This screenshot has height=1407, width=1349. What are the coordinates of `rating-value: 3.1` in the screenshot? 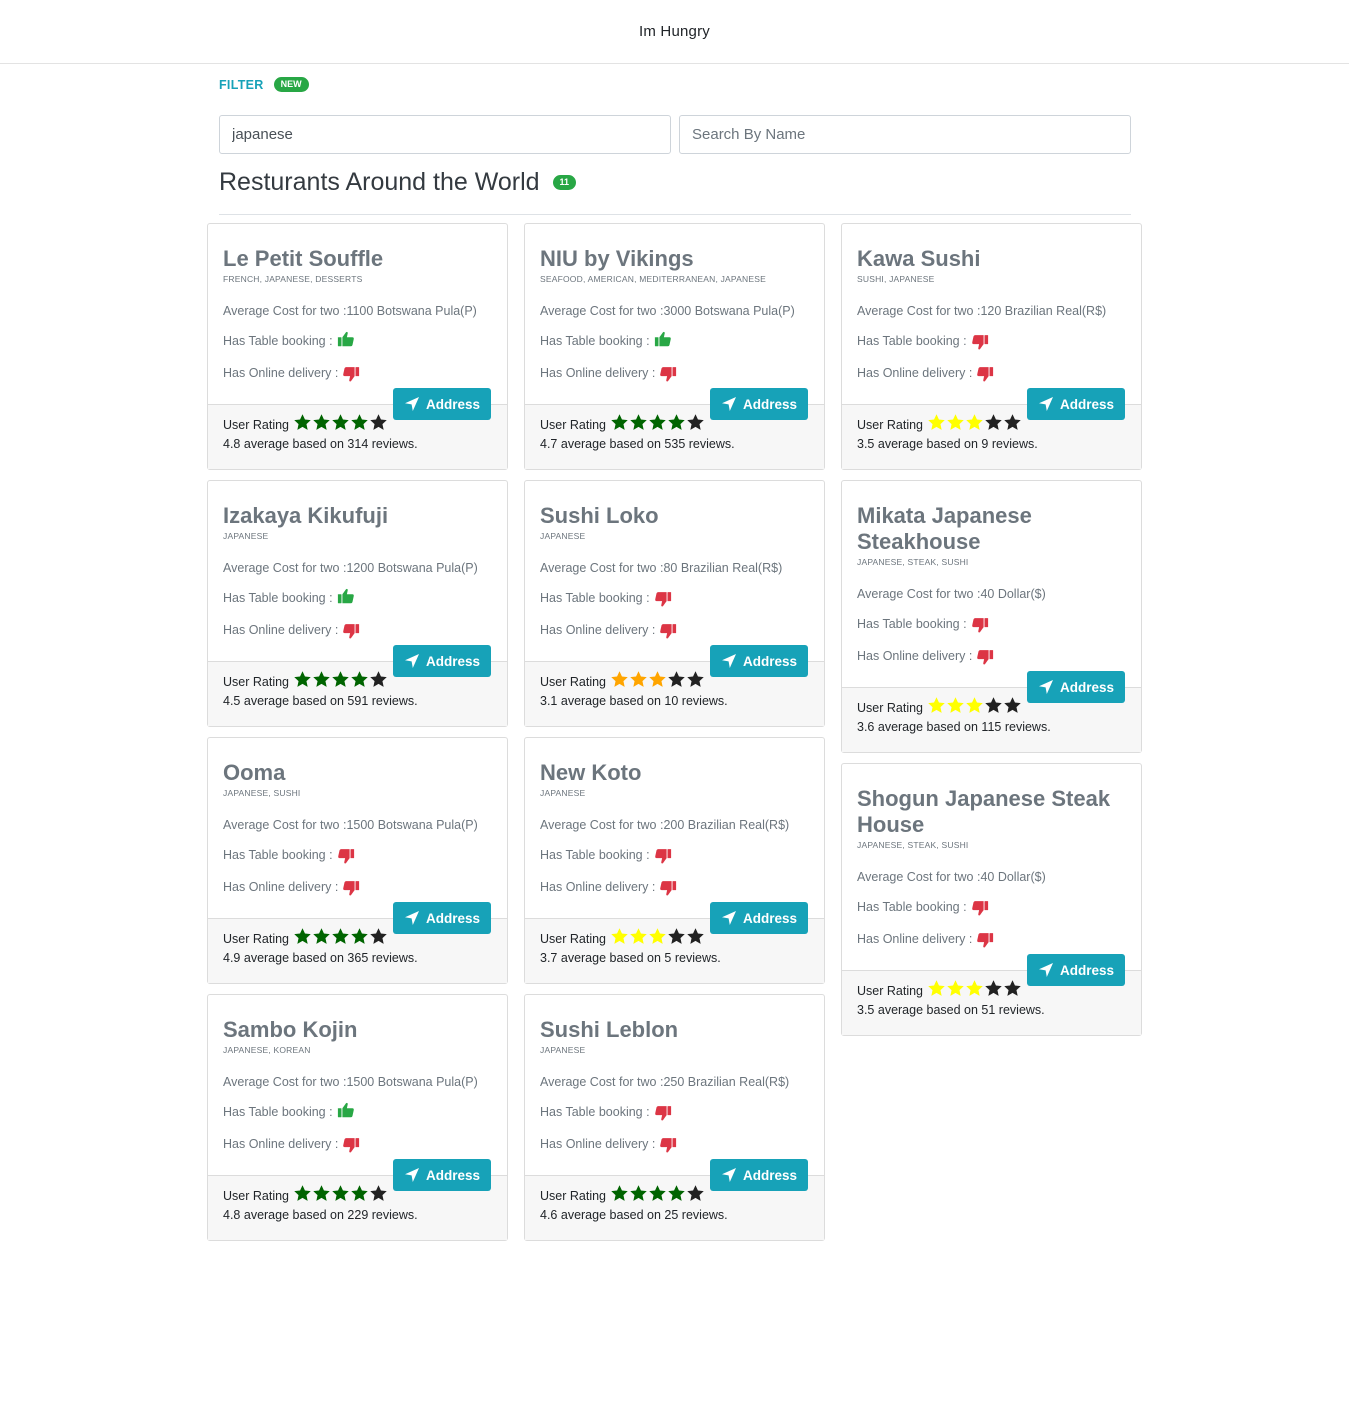 It's located at (549, 701).